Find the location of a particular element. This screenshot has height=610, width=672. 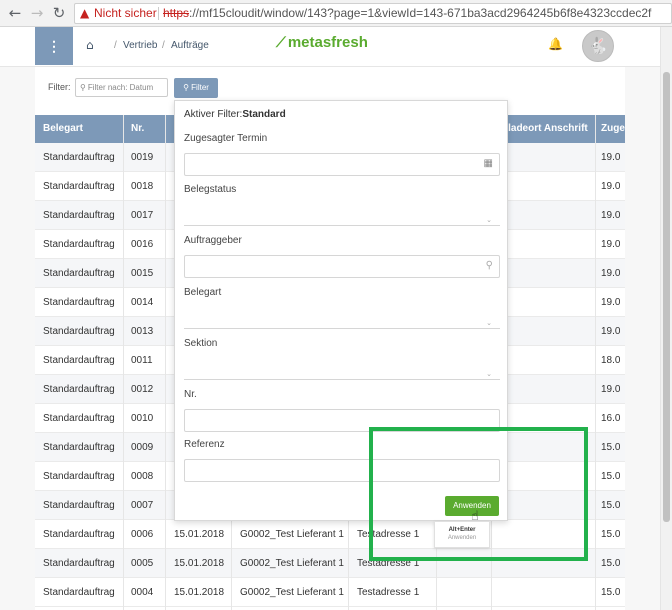

filter-button: ⚲ Filter is located at coordinates (196, 88).